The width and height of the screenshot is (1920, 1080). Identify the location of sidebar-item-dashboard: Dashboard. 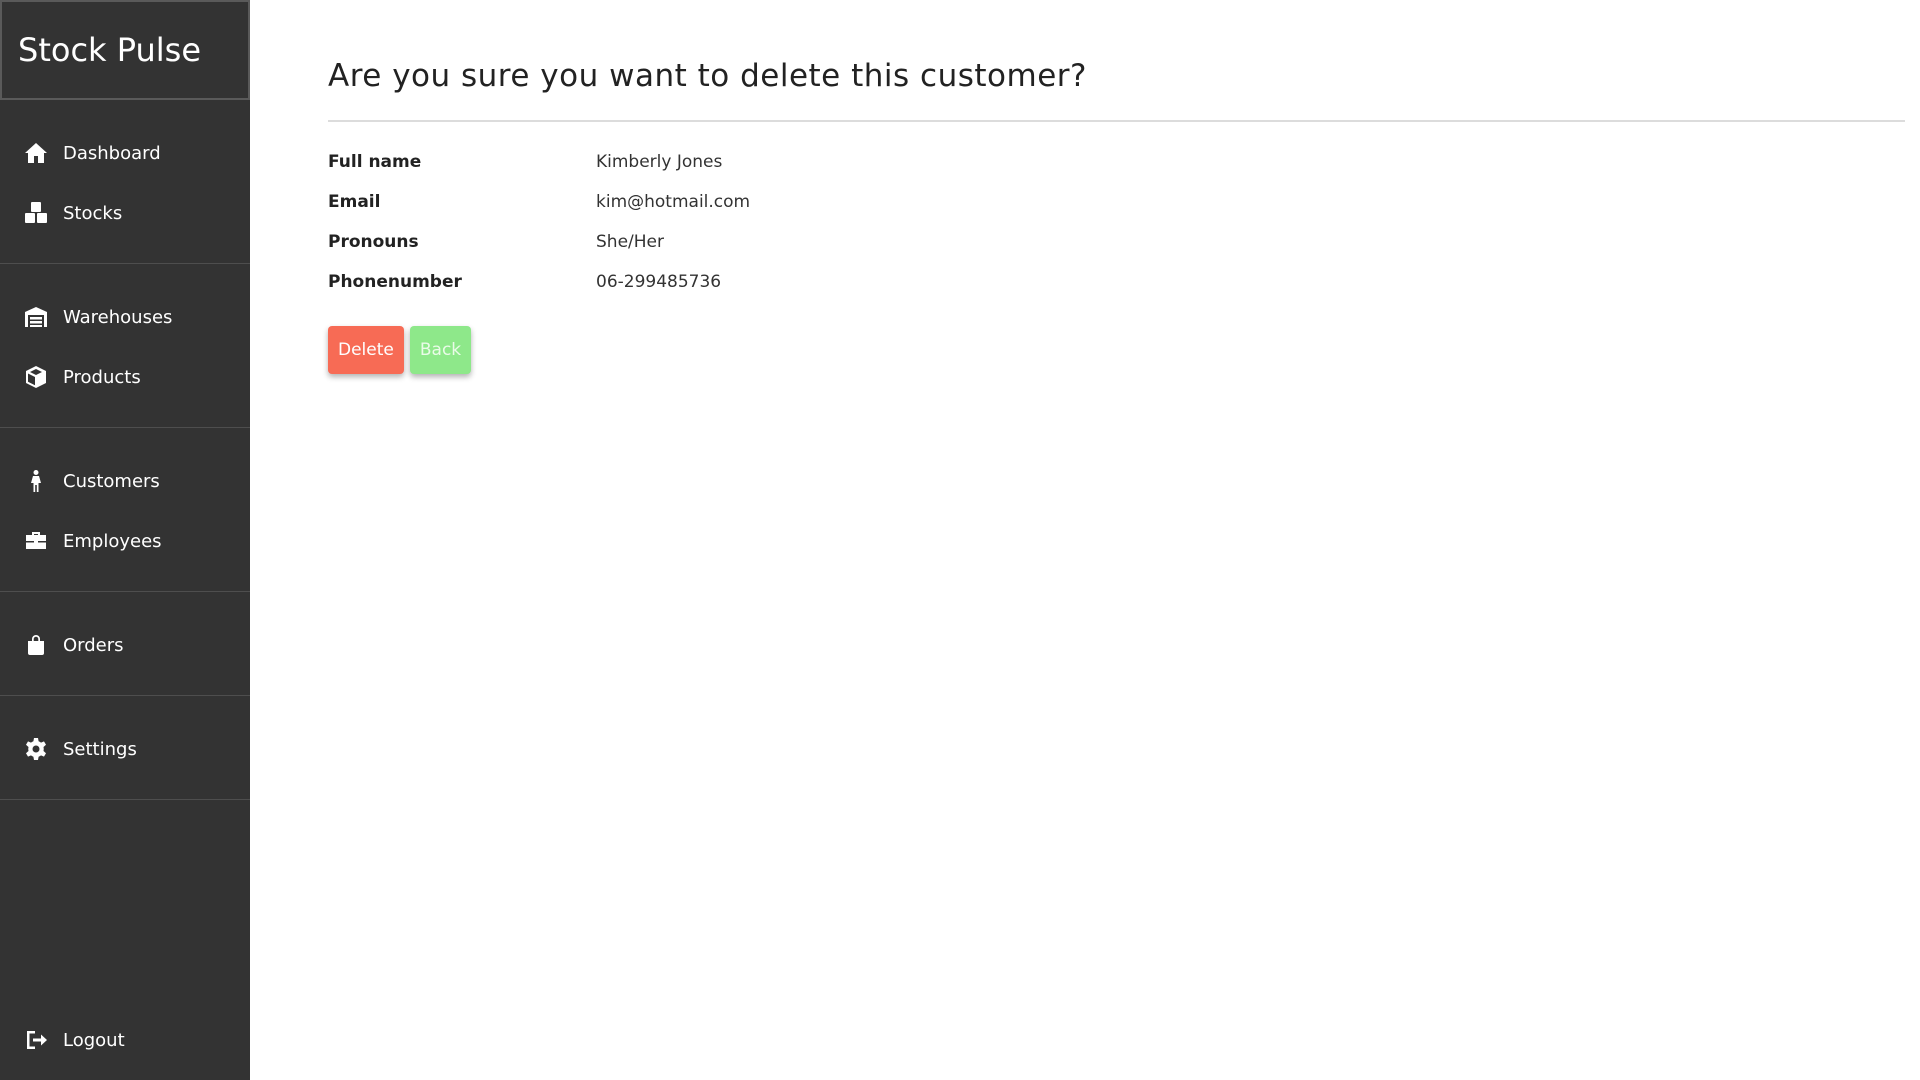
(125, 153).